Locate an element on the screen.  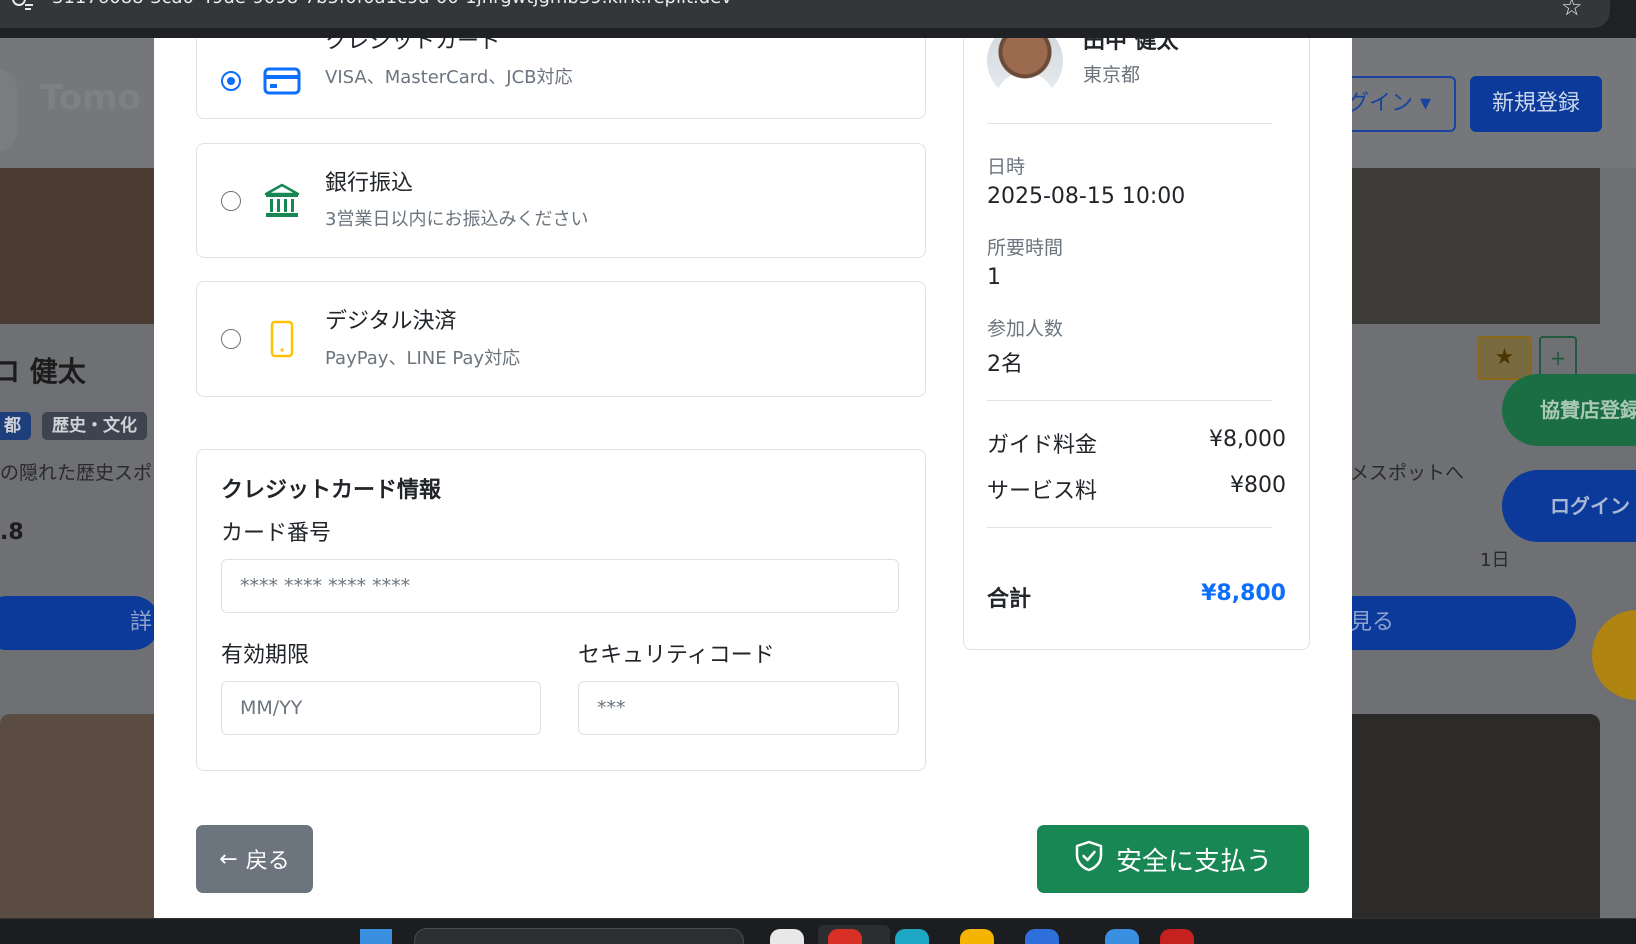
background-description: の隠れた歴史スポ is located at coordinates (76, 473).